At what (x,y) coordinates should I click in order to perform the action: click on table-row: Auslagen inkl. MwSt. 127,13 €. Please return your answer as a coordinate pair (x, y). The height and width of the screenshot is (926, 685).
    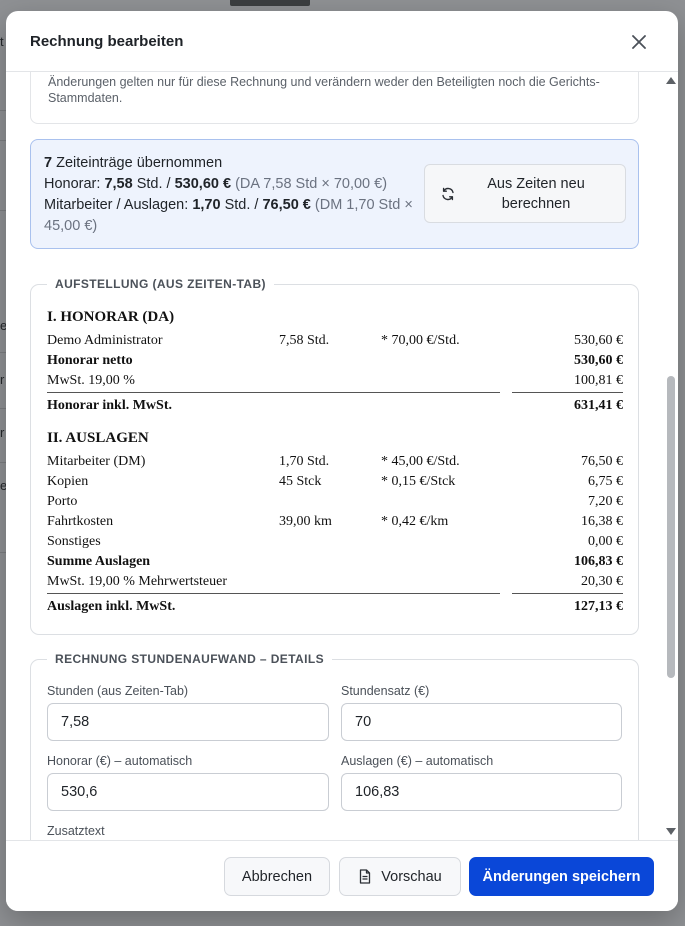
    Looking at the image, I should click on (335, 608).